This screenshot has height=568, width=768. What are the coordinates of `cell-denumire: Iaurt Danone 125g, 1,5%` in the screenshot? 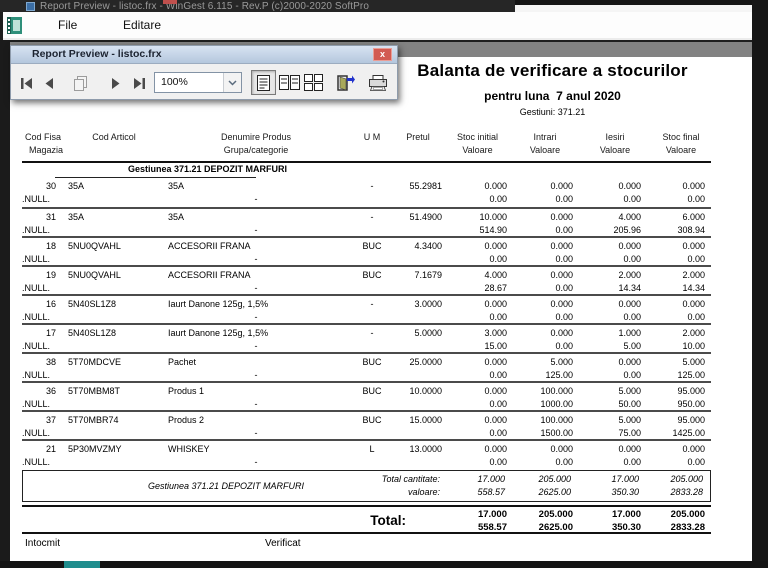 It's located at (218, 304).